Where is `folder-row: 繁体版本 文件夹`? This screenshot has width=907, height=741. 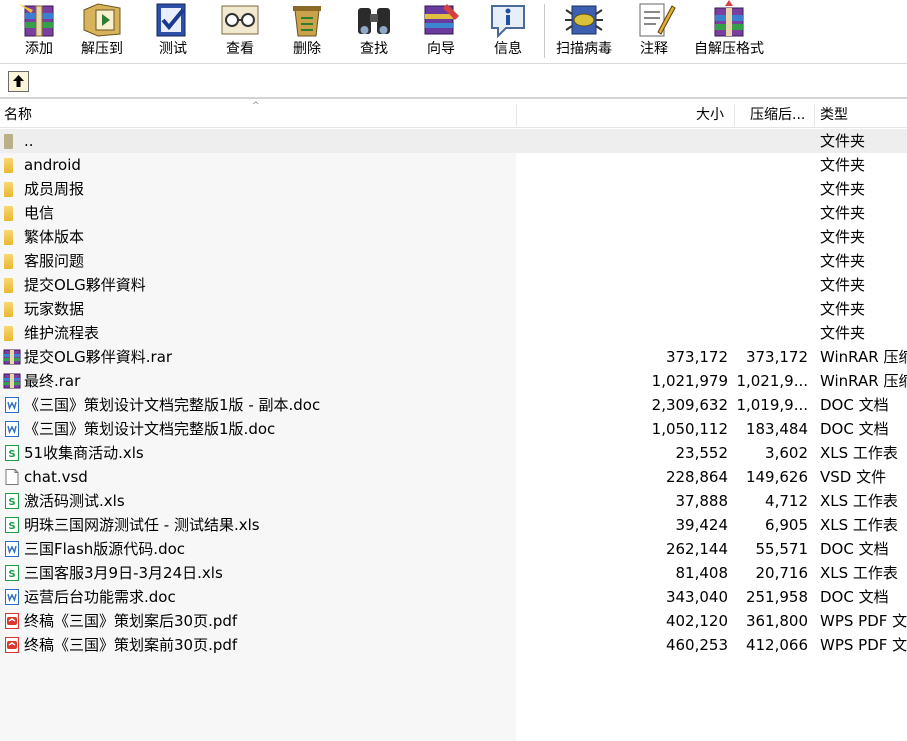
folder-row: 繁体版本 文件夹 is located at coordinates (453, 237).